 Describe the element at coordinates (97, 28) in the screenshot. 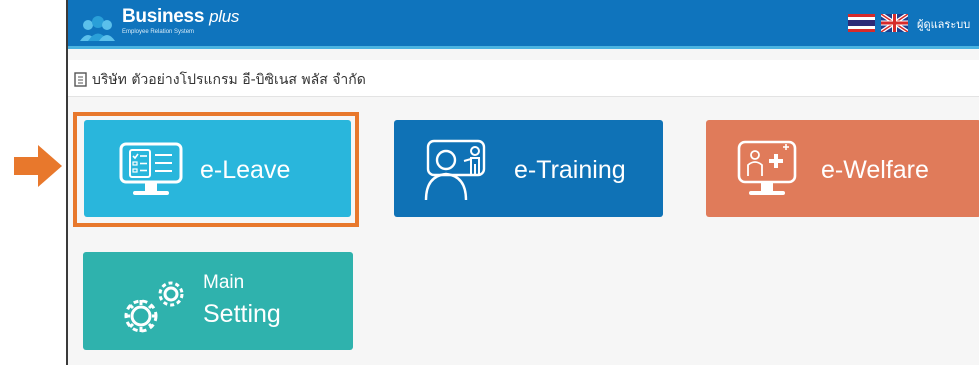

I see `people-logo-icon` at that location.